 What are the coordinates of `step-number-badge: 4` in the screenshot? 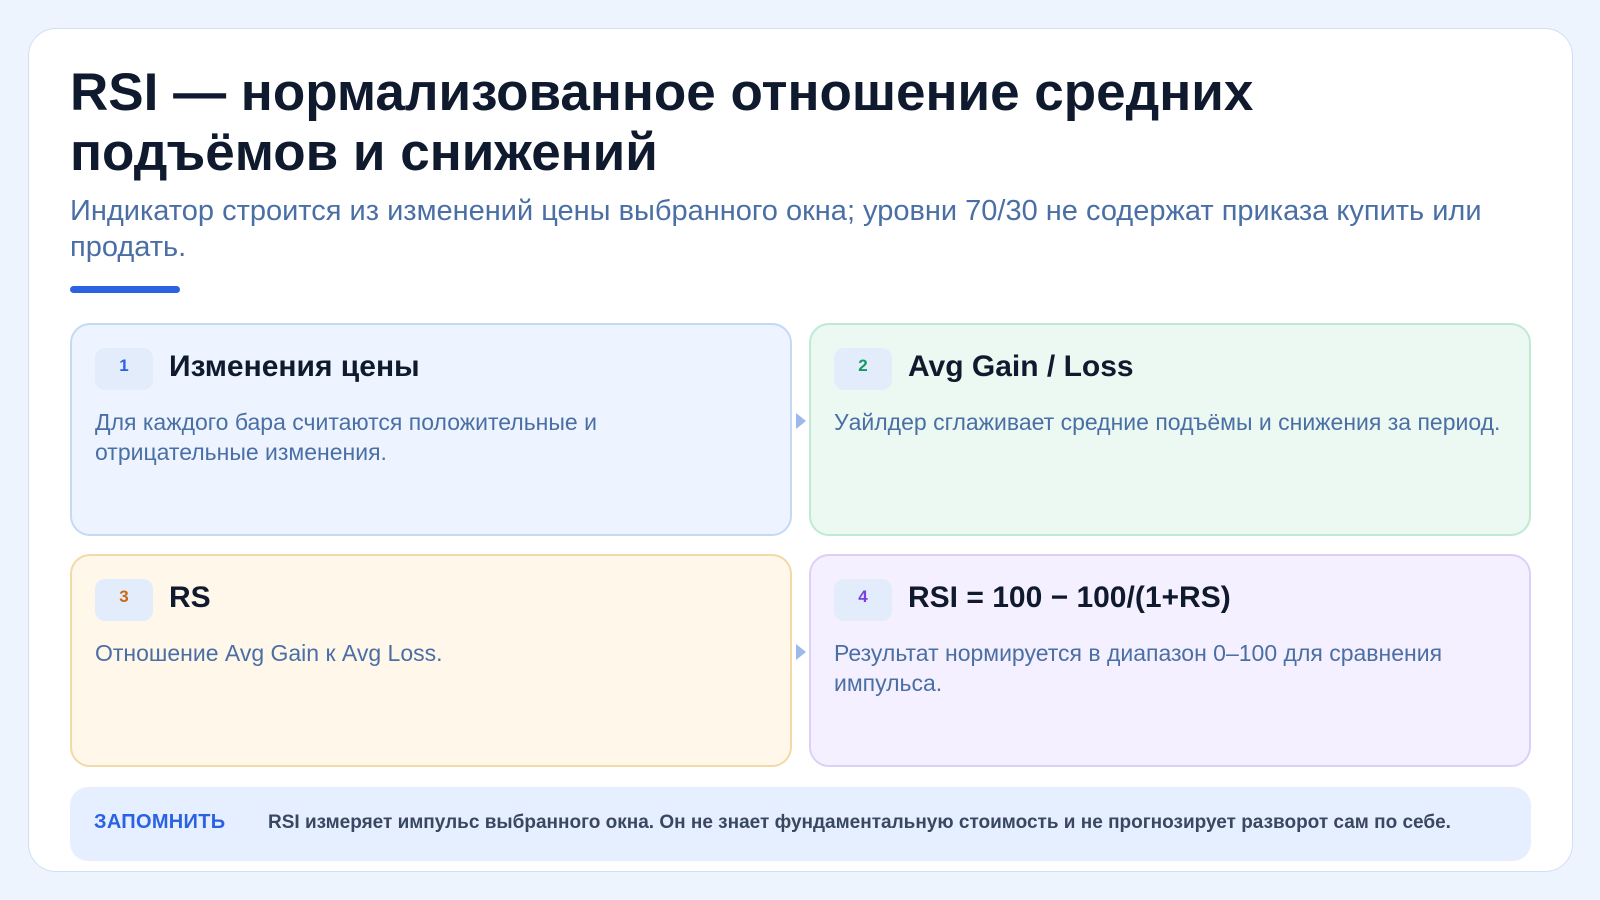 It's located at (863, 600).